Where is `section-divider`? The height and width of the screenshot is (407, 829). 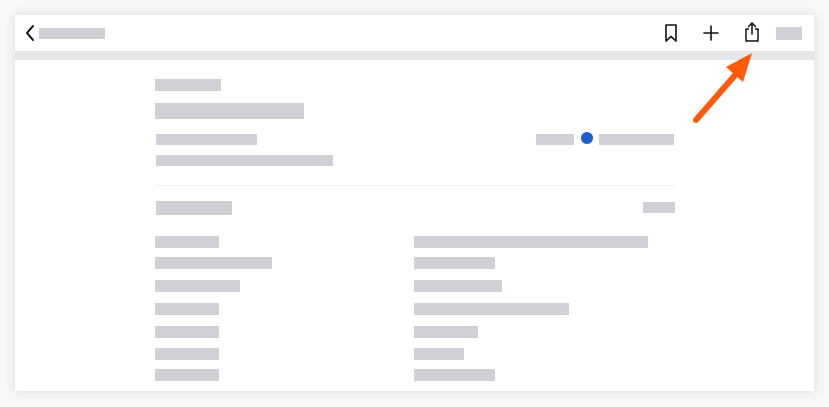 section-divider is located at coordinates (415, 185).